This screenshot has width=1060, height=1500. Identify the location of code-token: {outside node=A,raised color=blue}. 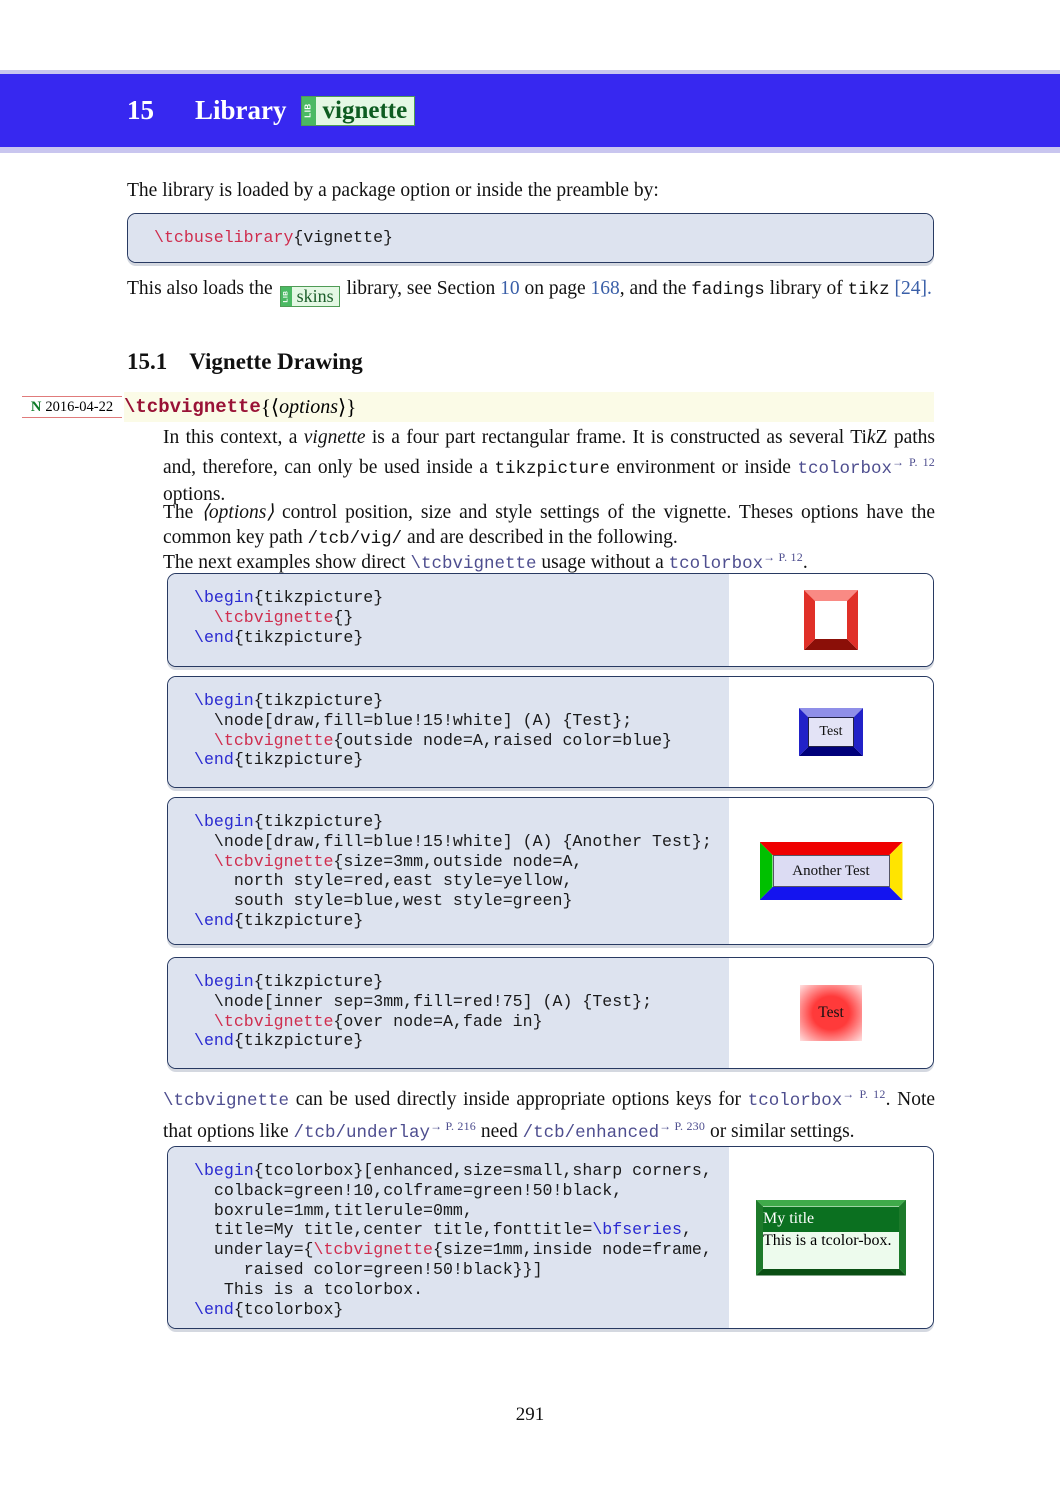
(502, 740).